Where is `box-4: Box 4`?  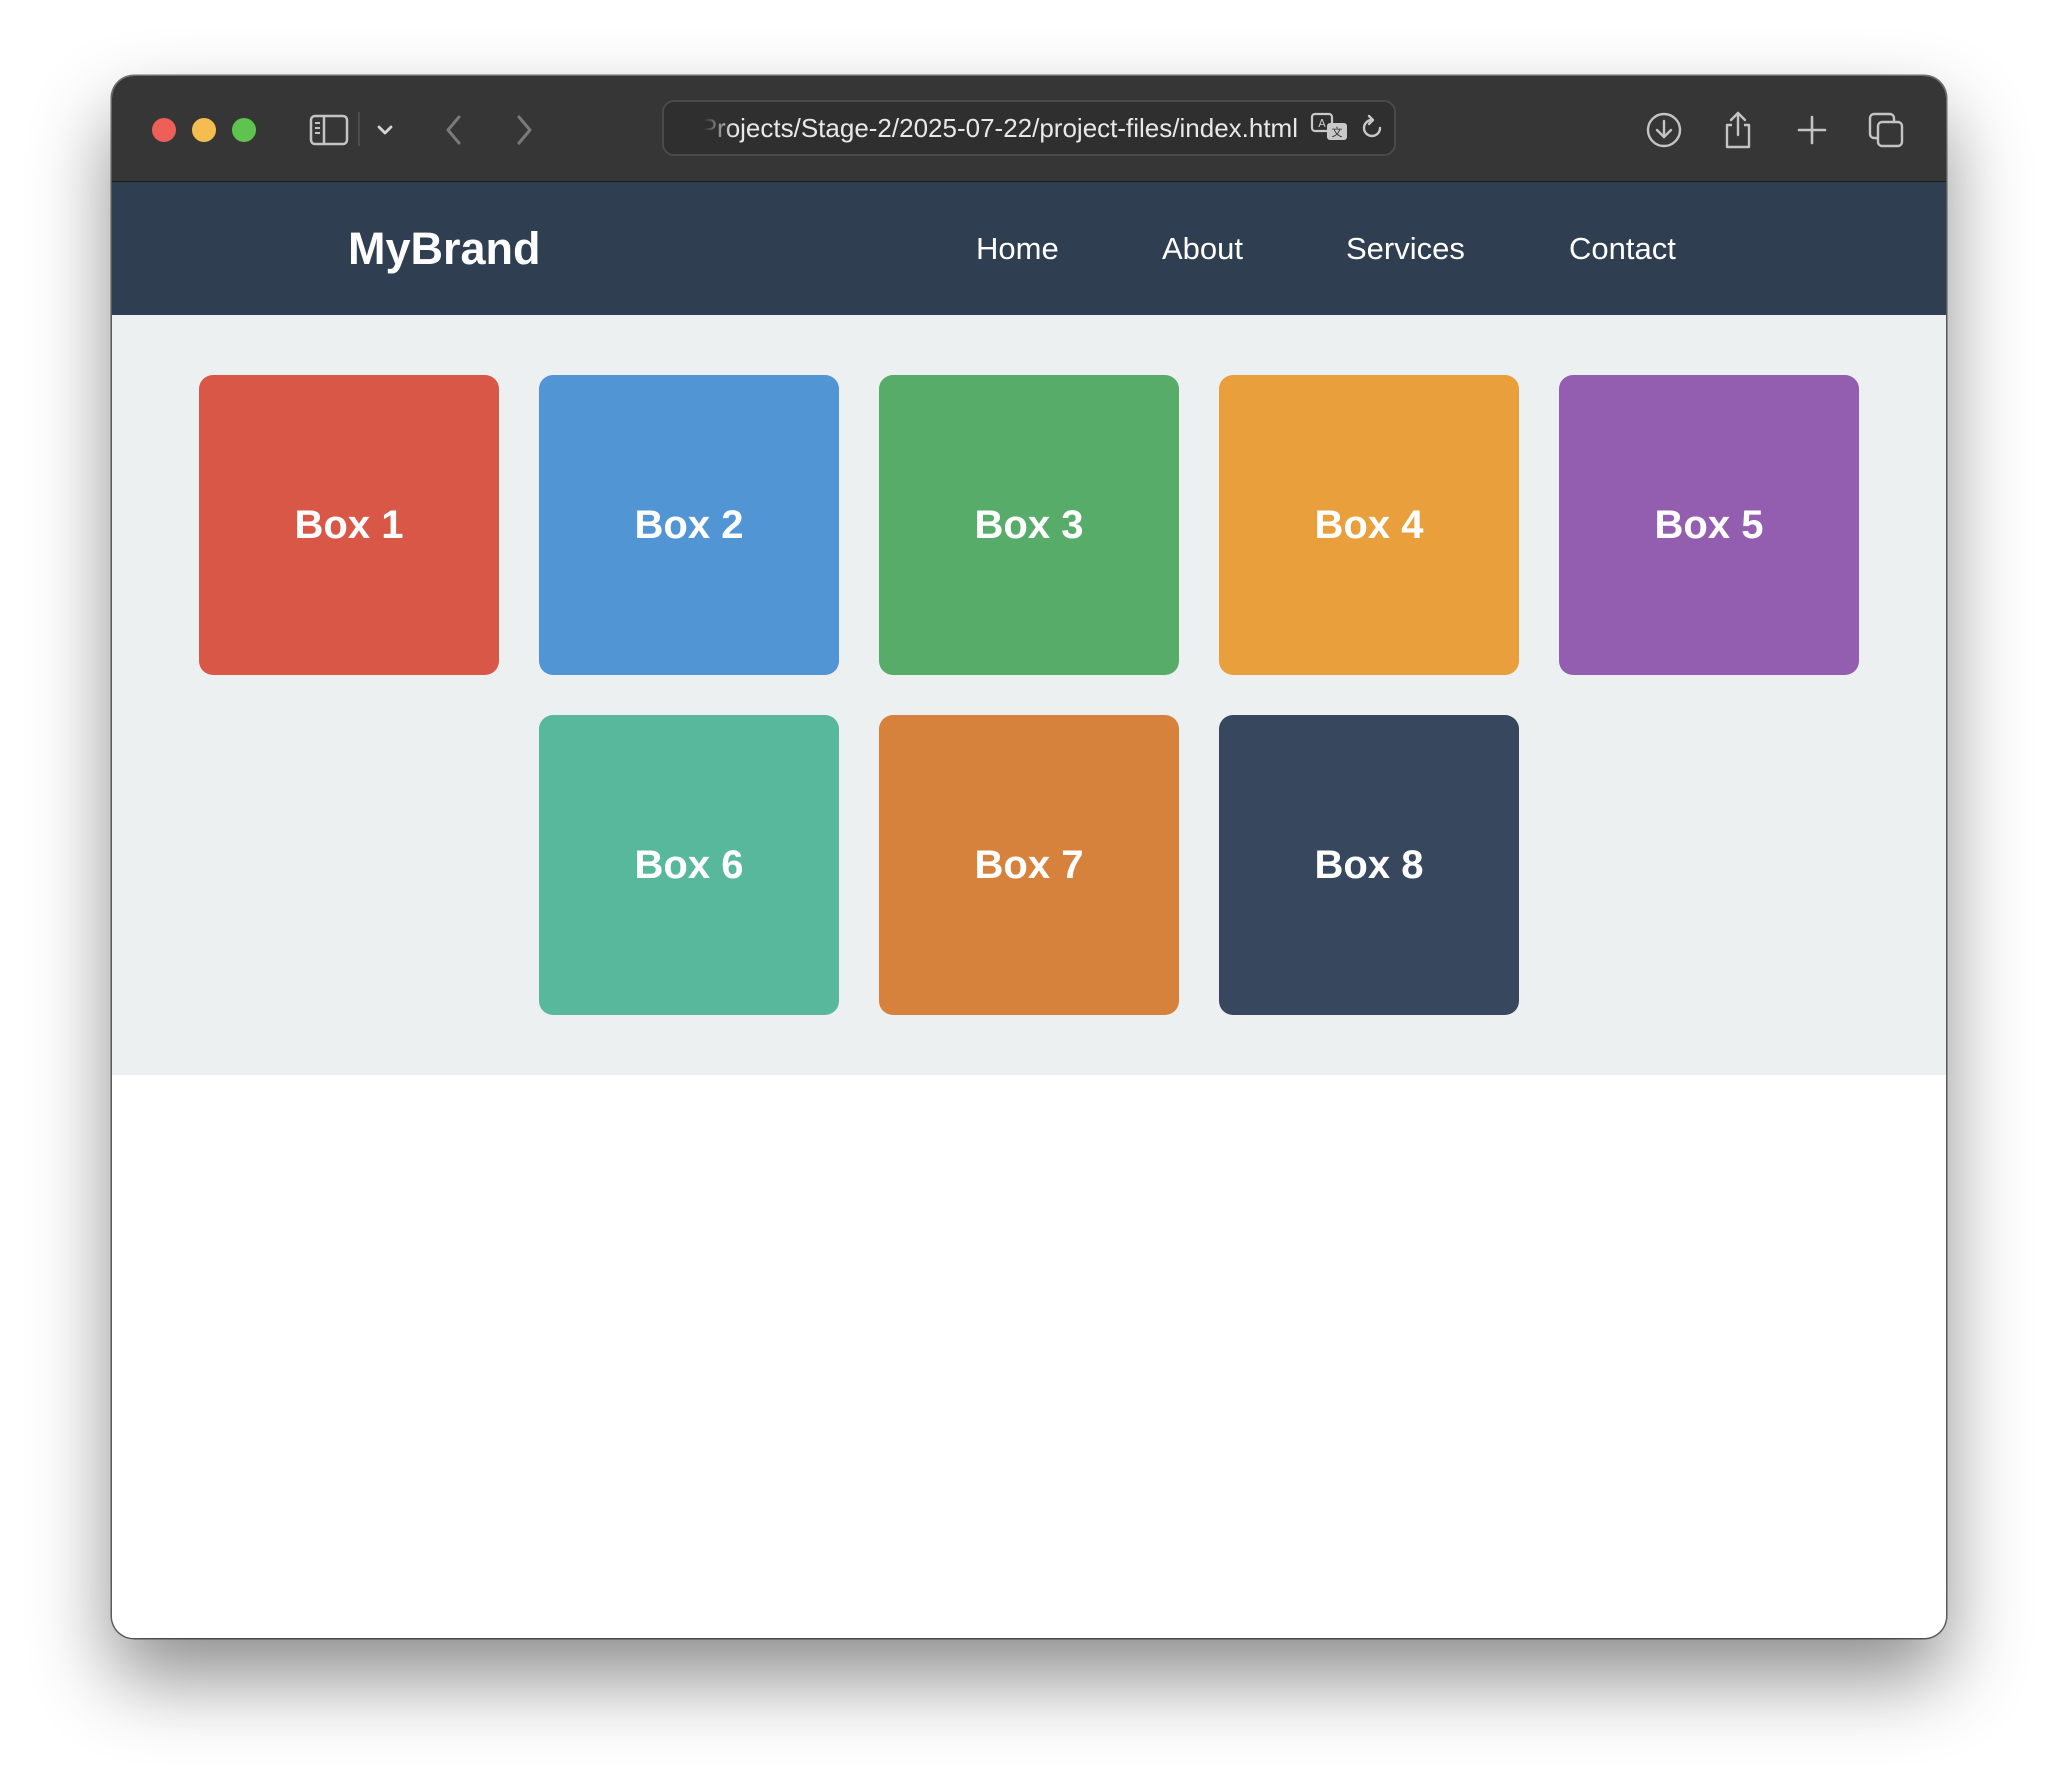
box-4: Box 4 is located at coordinates (1369, 525).